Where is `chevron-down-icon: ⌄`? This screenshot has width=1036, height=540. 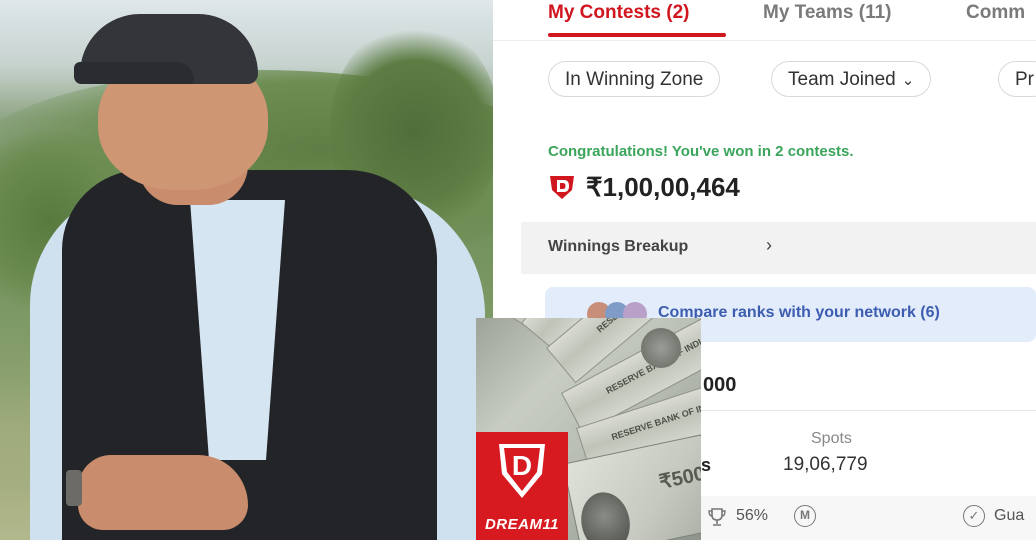 chevron-down-icon: ⌄ is located at coordinates (908, 80).